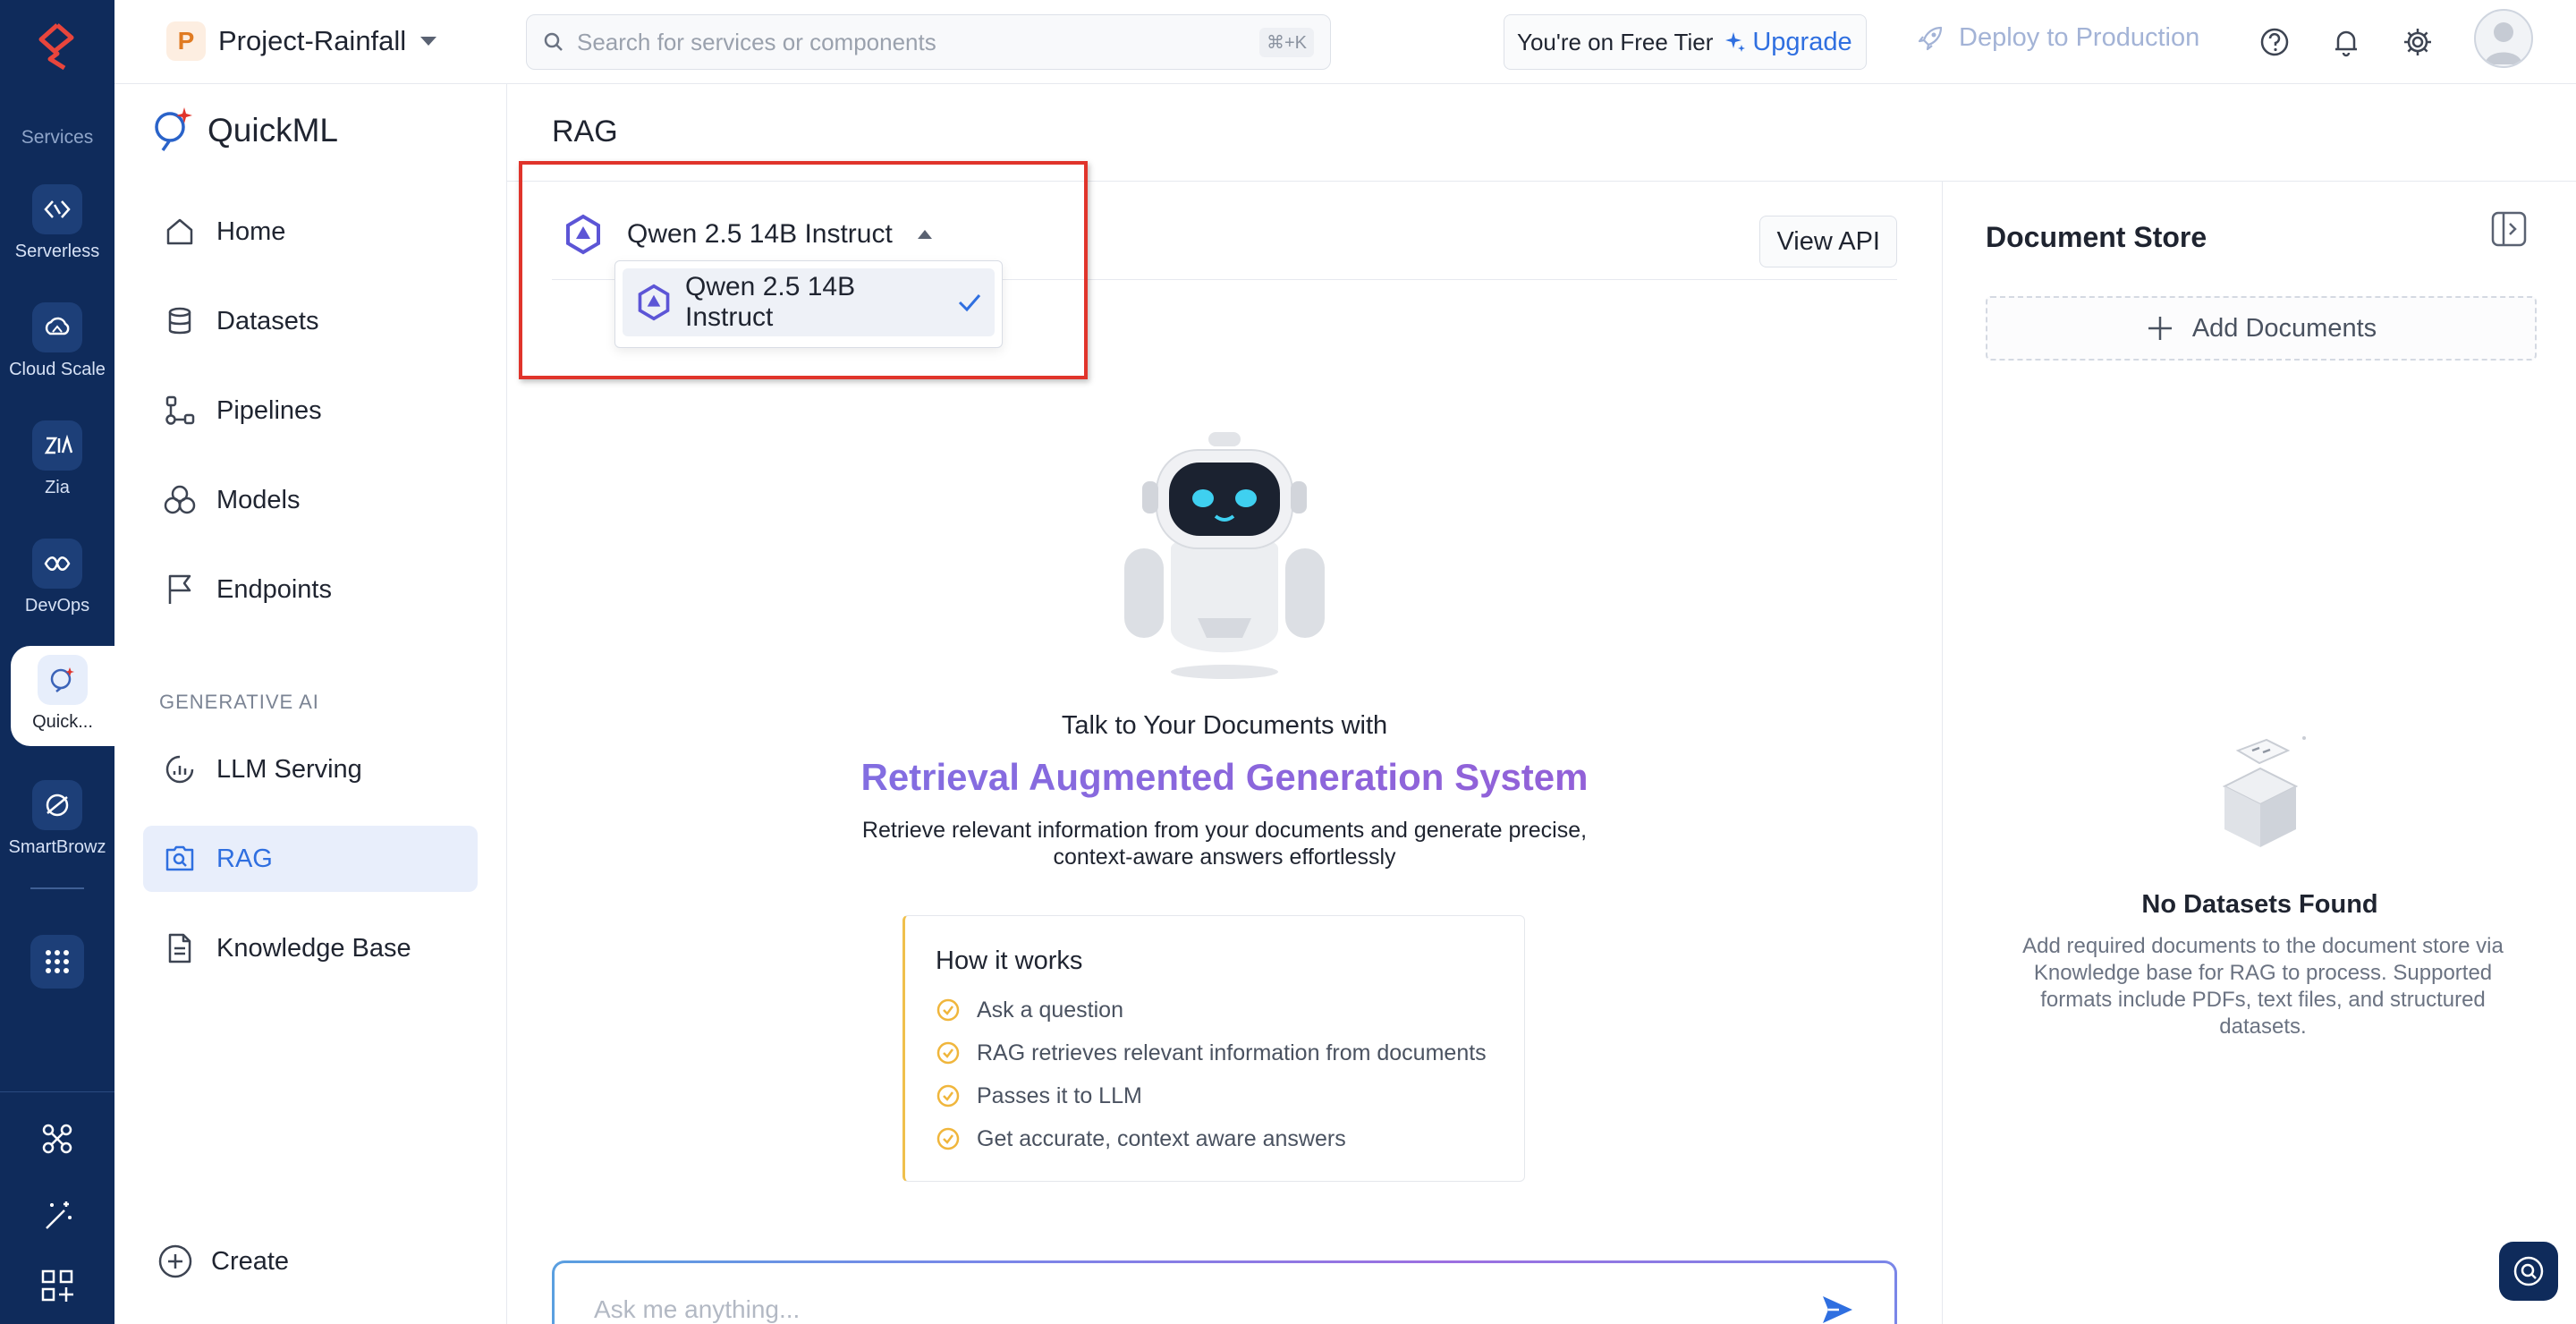  I want to click on chevron-down-icon, so click(428, 41).